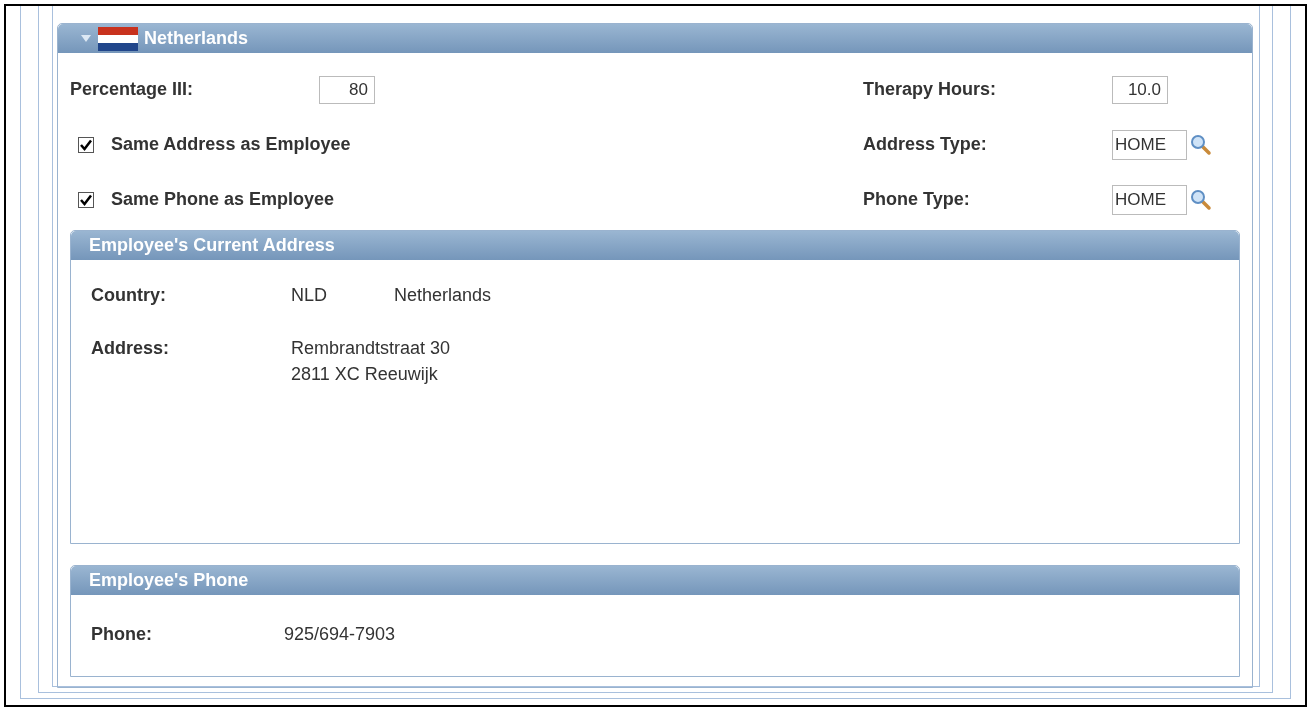 The width and height of the screenshot is (1311, 713). Describe the element at coordinates (118, 38) in the screenshot. I see `flag-icon` at that location.